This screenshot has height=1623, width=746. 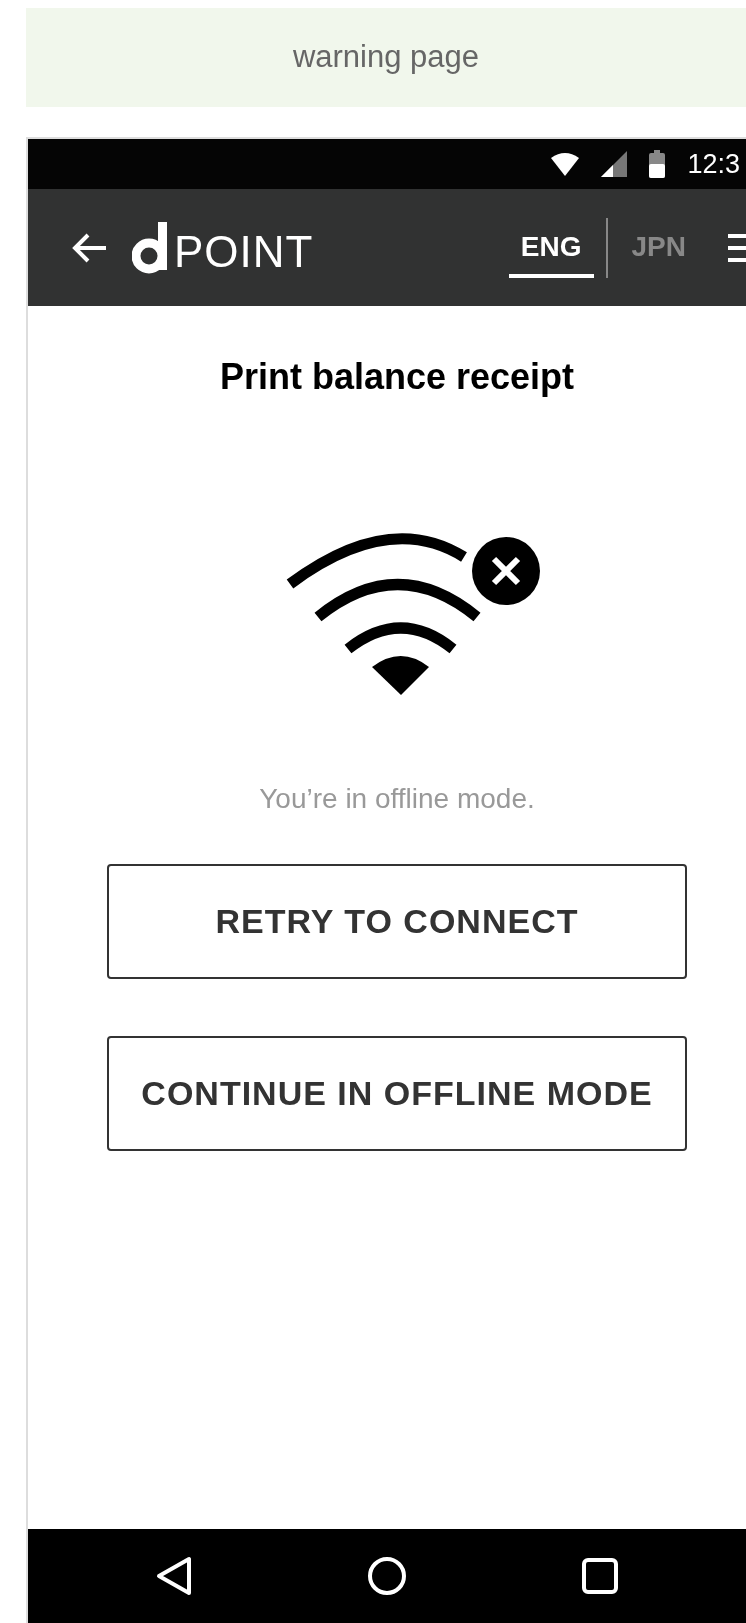 What do you see at coordinates (599, 1576) in the screenshot?
I see `recents-square-icon` at bounding box center [599, 1576].